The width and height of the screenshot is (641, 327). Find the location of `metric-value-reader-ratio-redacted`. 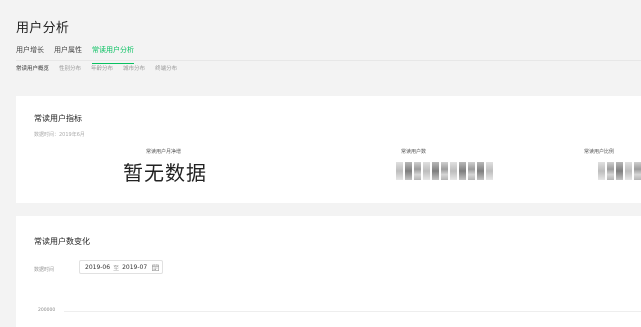

metric-value-reader-ratio-redacted is located at coordinates (619, 171).